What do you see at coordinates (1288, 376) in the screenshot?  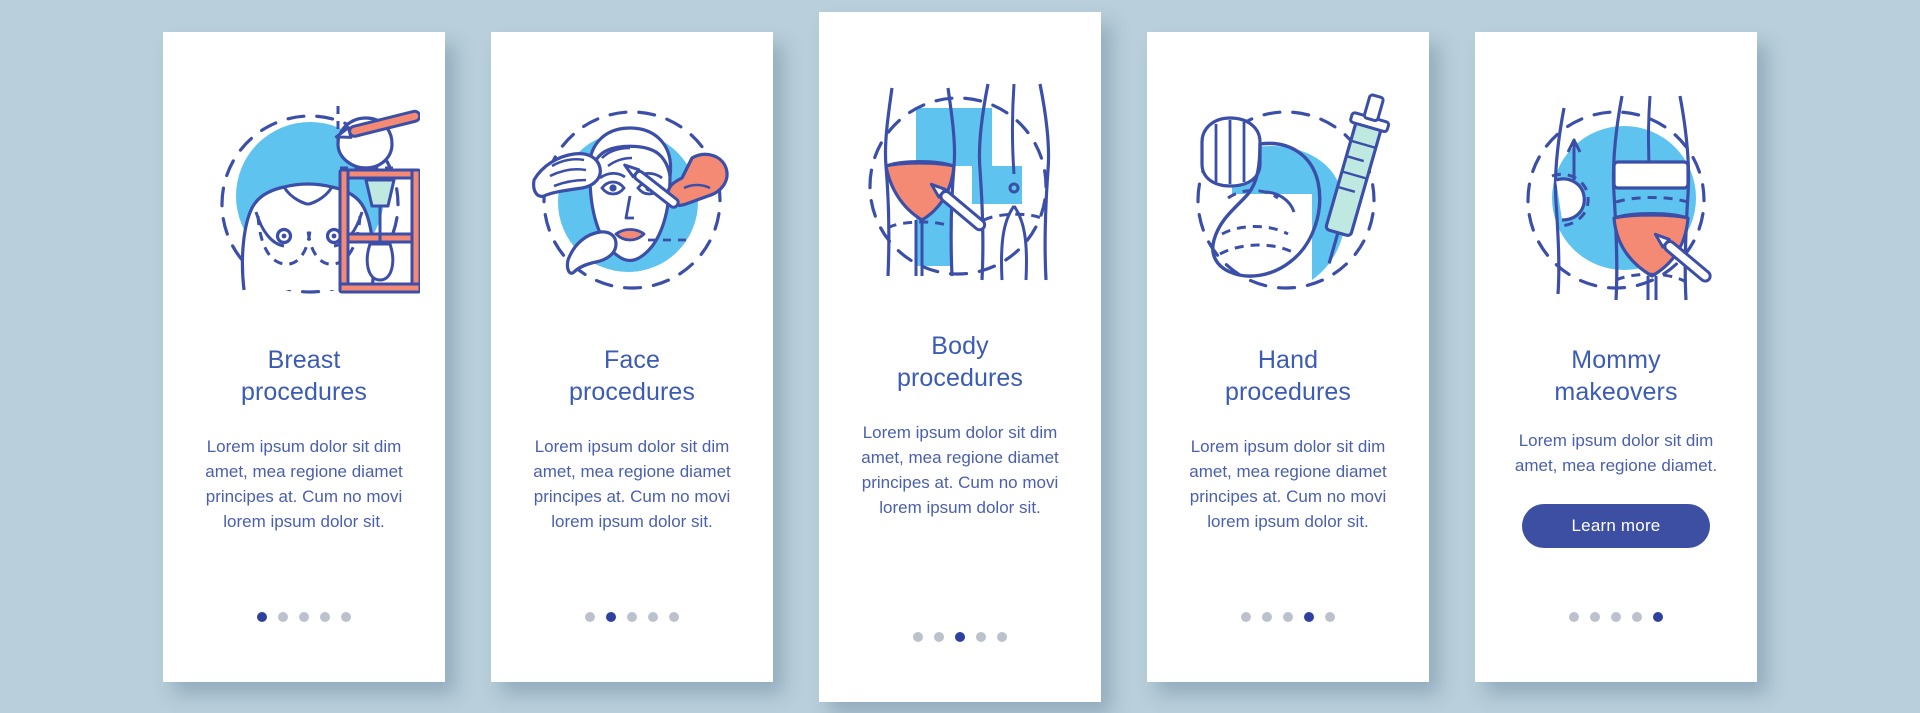 I see `card-title: Hand procedures` at bounding box center [1288, 376].